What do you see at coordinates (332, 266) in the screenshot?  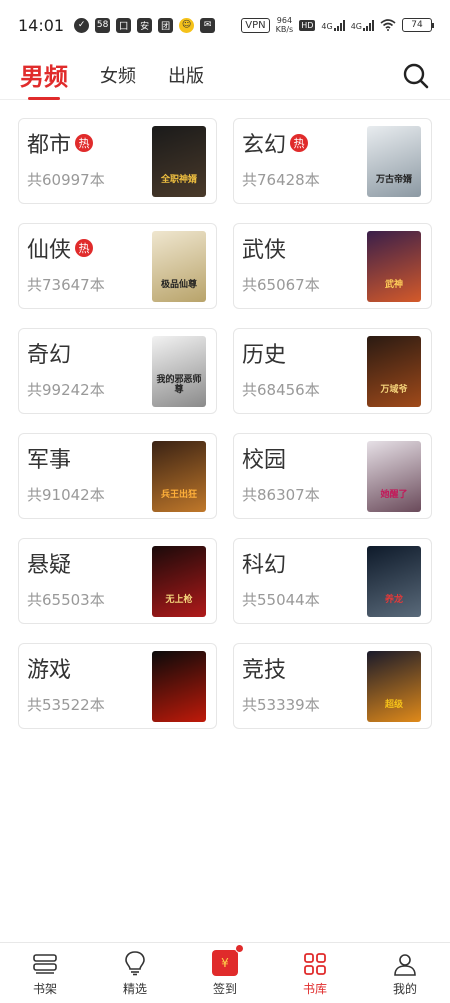 I see `category-card: 武侠 共65067本 武神` at bounding box center [332, 266].